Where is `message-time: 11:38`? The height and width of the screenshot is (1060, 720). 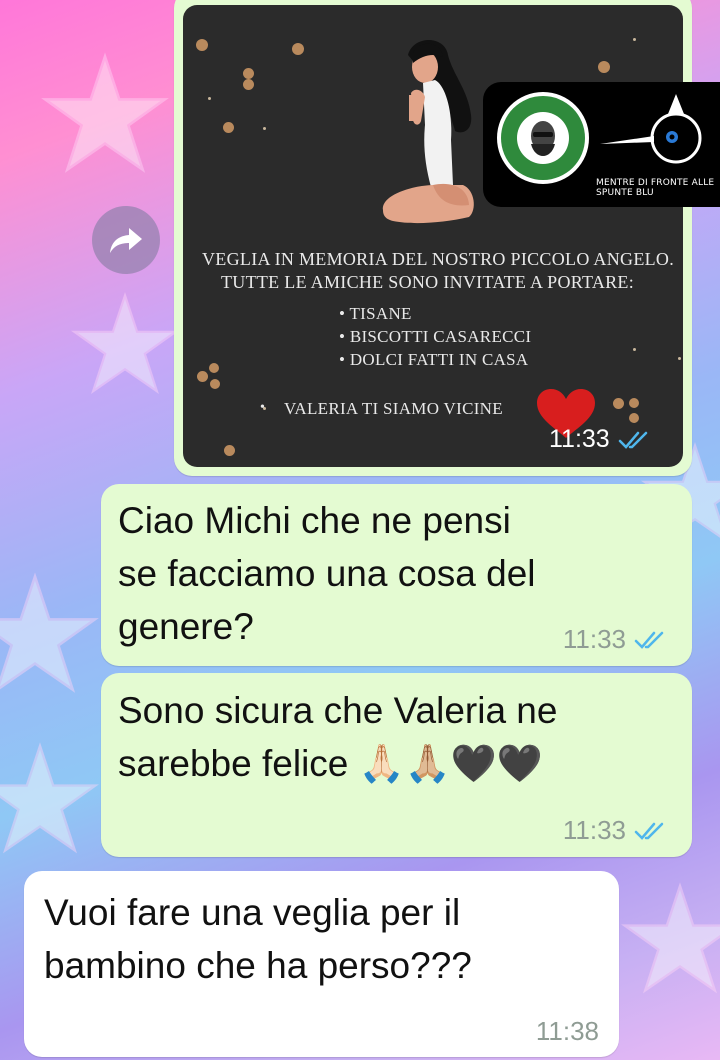
message-time: 11:38 is located at coordinates (567, 1031).